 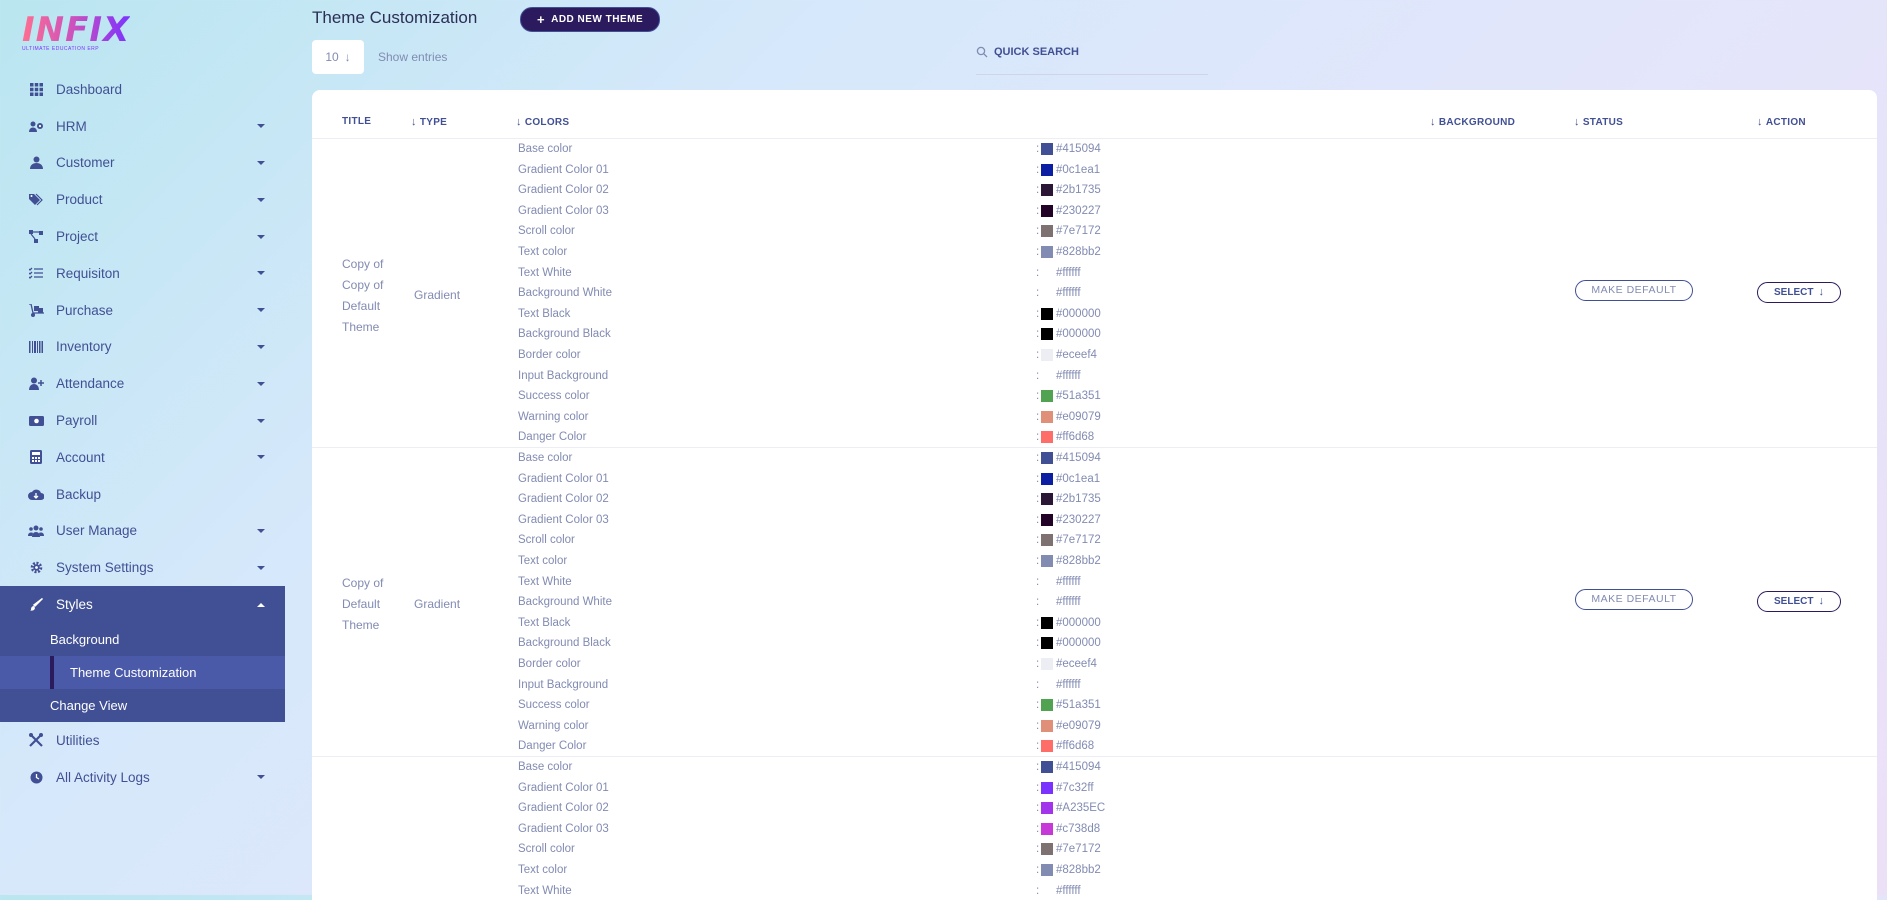 What do you see at coordinates (1078, 725) in the screenshot?
I see `color-hex: #e09079` at bounding box center [1078, 725].